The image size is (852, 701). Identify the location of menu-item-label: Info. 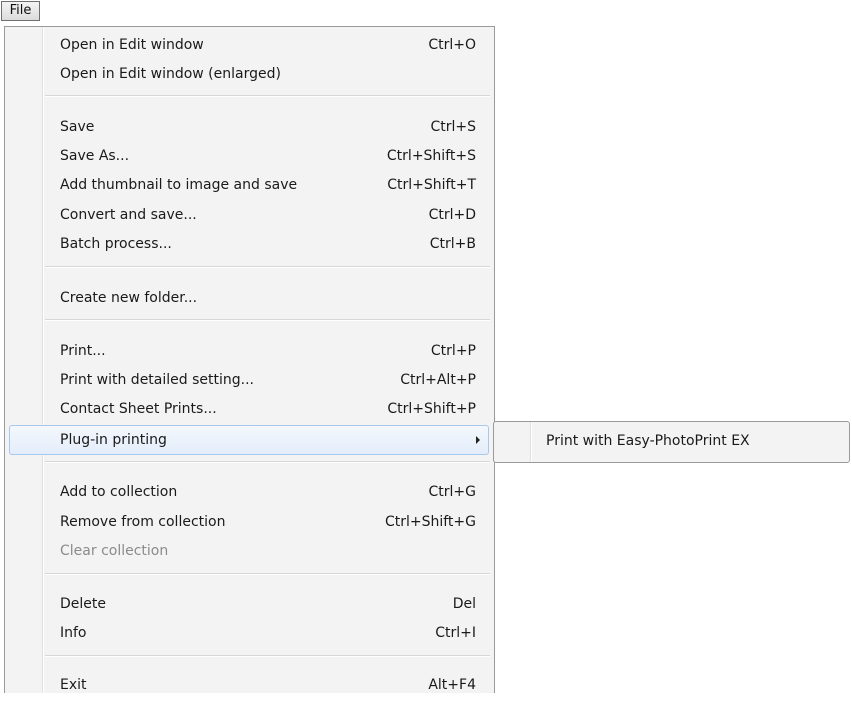
(73, 633).